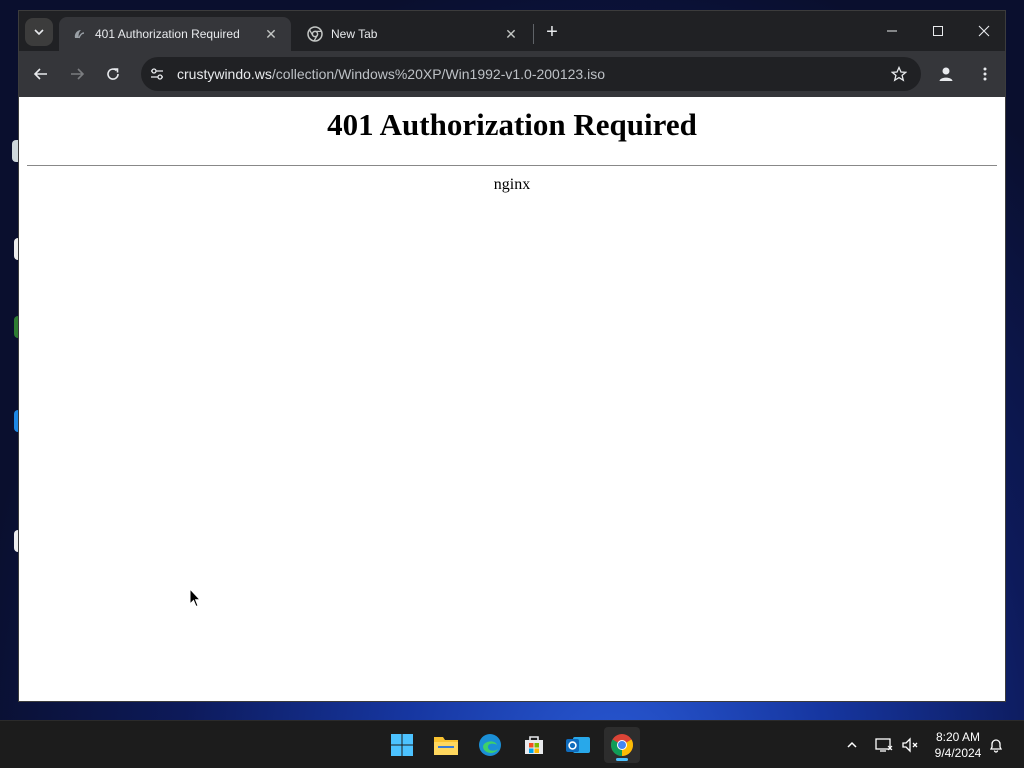  What do you see at coordinates (167, 34) in the screenshot?
I see `tab-title: 401 Authorization Required` at bounding box center [167, 34].